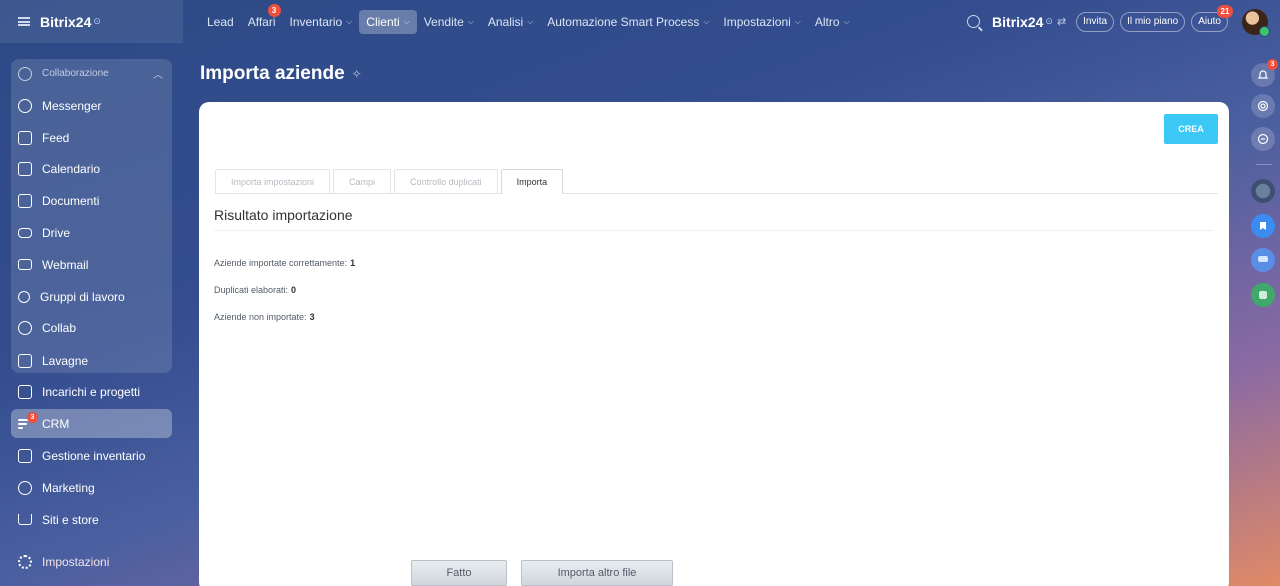  Describe the element at coordinates (158, 75) in the screenshot. I see `chevron-up-icon: ︿` at that location.